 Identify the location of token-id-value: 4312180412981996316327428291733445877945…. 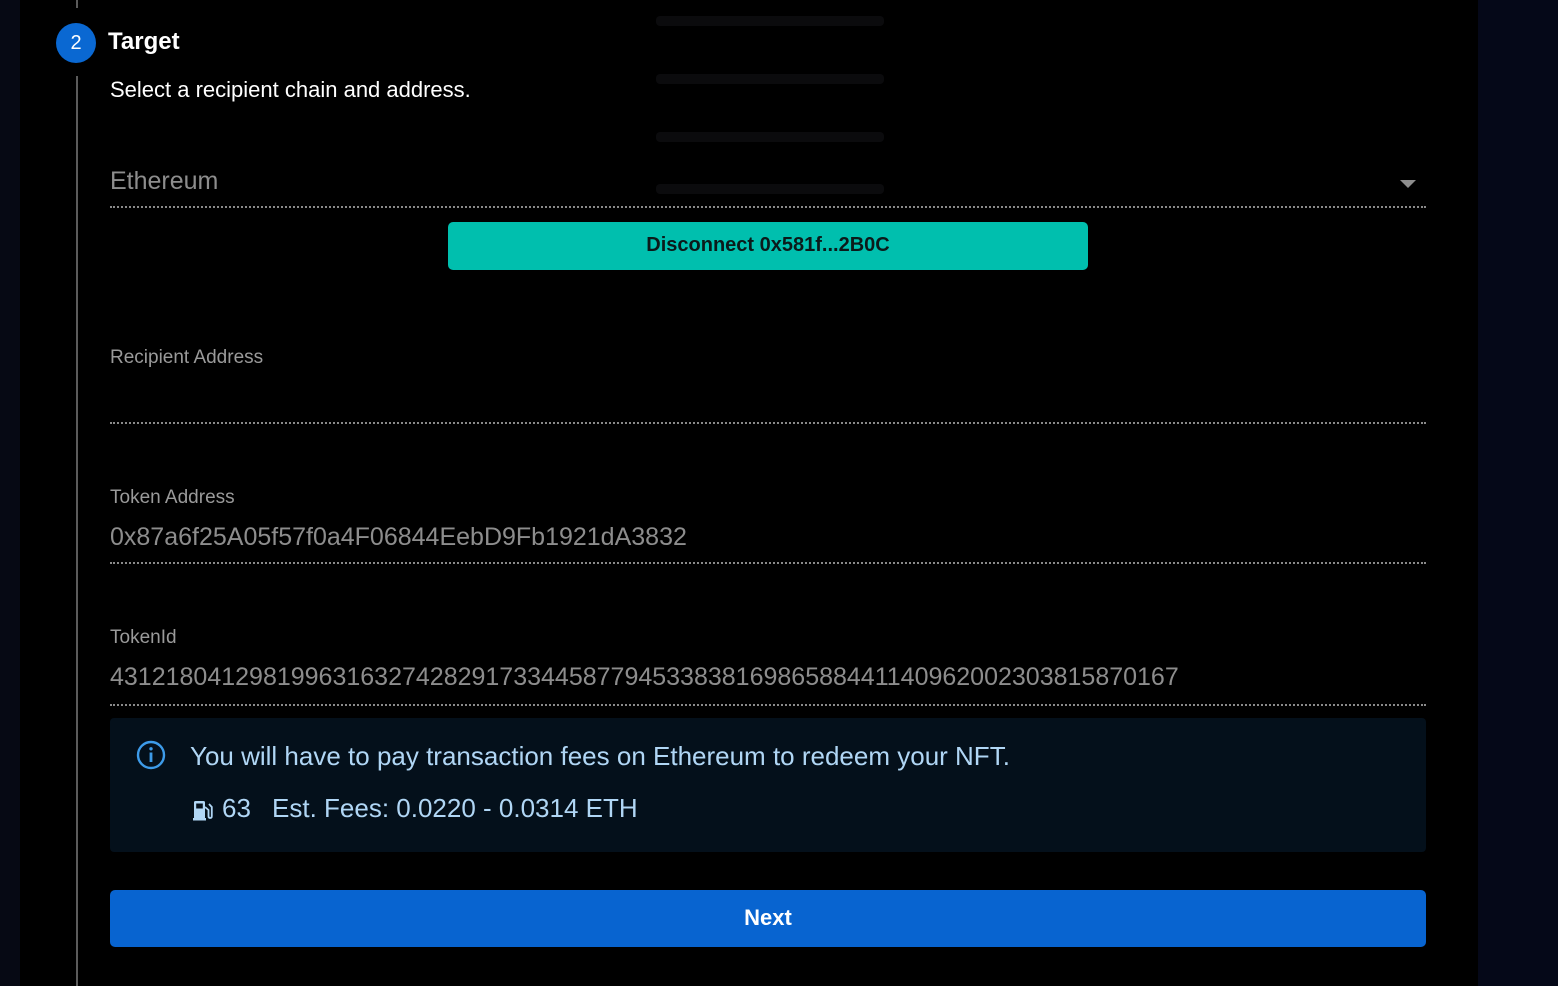
(644, 677).